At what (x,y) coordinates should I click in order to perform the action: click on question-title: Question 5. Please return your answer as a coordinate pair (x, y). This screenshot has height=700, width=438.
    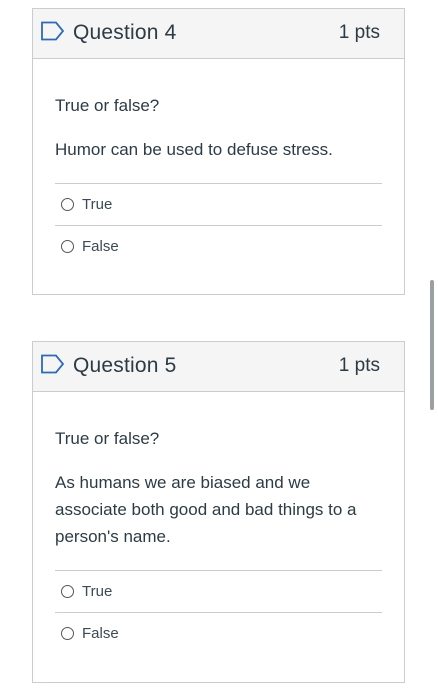
    Looking at the image, I should click on (125, 365).